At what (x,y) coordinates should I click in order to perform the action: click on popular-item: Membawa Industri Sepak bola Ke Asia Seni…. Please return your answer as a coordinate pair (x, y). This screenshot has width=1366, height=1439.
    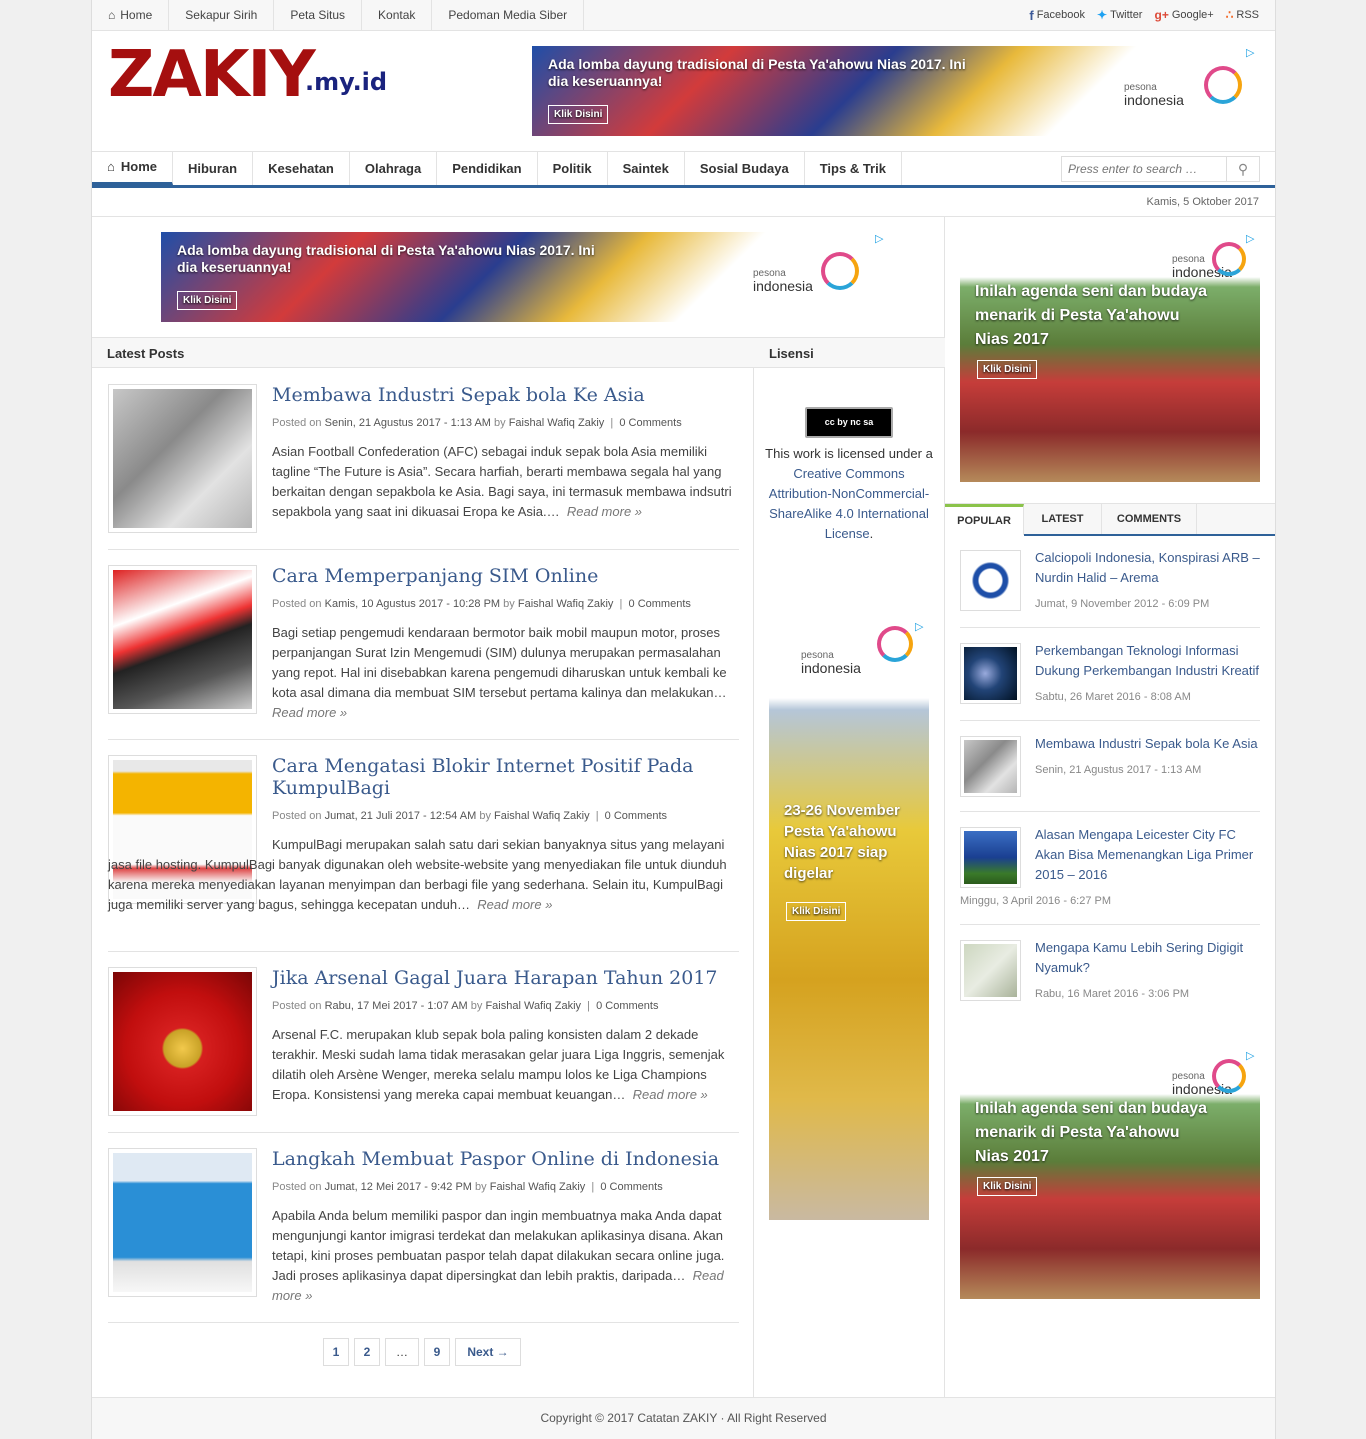
    Looking at the image, I should click on (1110, 767).